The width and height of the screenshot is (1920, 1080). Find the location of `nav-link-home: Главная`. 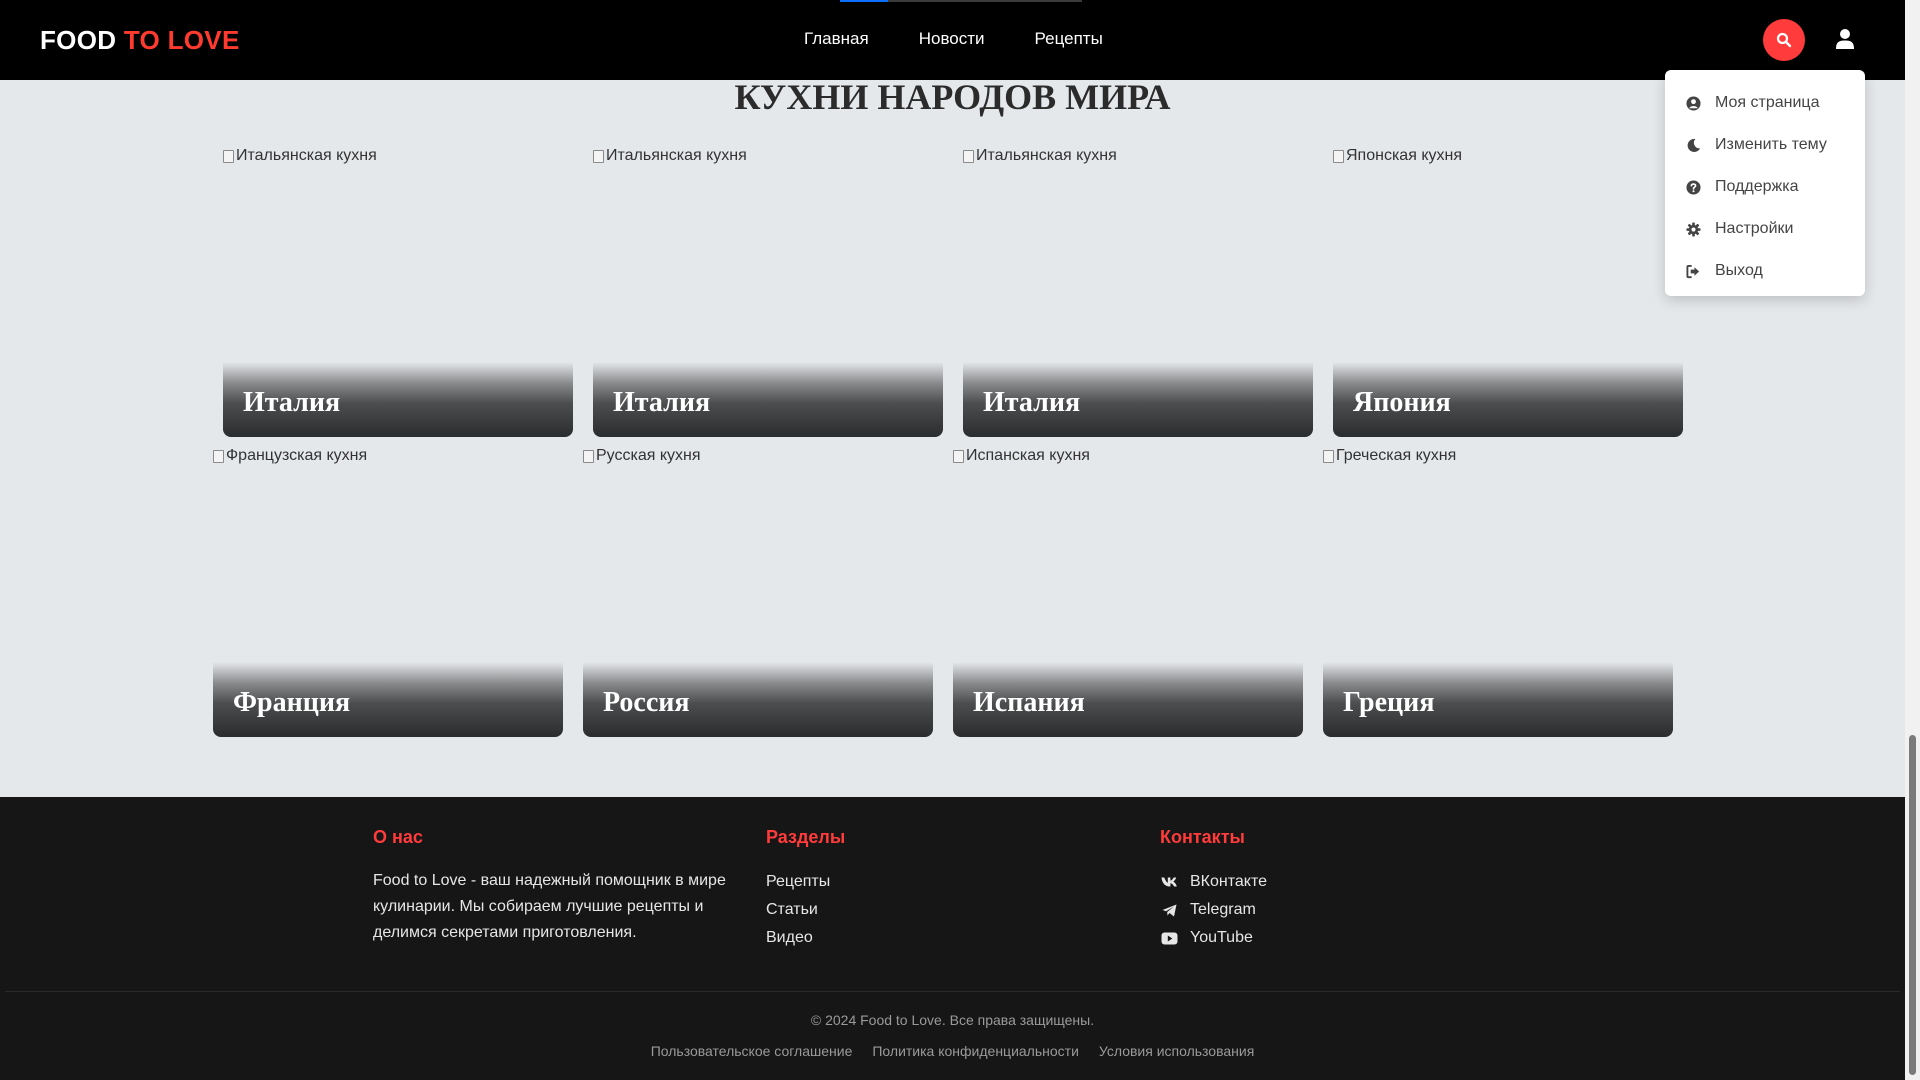

nav-link-home: Главная is located at coordinates (836, 39).